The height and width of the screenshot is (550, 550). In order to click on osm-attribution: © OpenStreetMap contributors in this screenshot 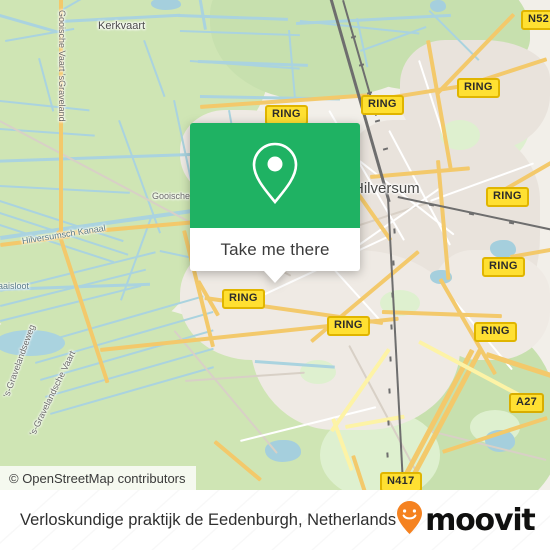, I will do `click(98, 478)`.